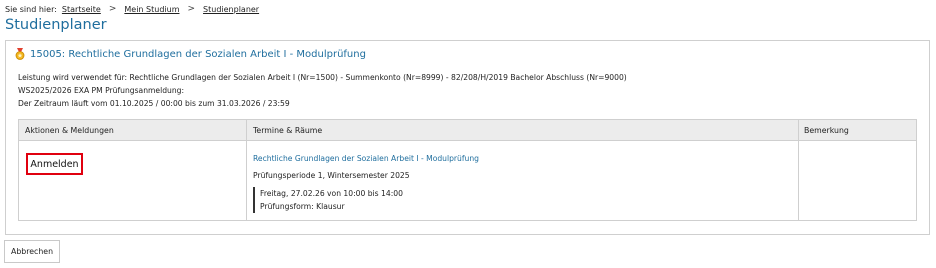 This screenshot has width=936, height=268. Describe the element at coordinates (288, 130) in the screenshot. I see `column-header-dates: Termine & Räume` at that location.